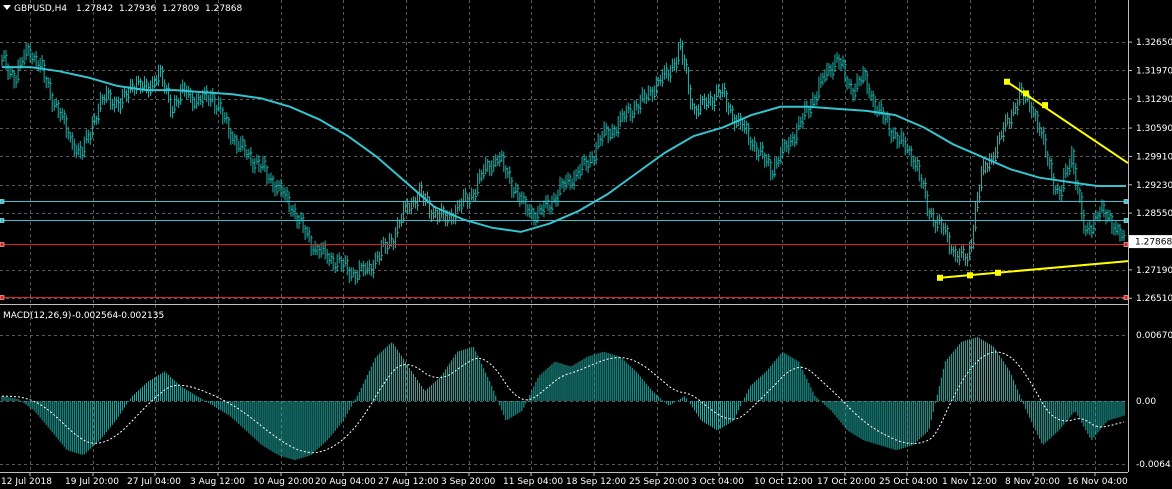 The width and height of the screenshot is (1172, 489). What do you see at coordinates (40, 9) in the screenshot?
I see `symbol-label: GBPUSD,H4` at bounding box center [40, 9].